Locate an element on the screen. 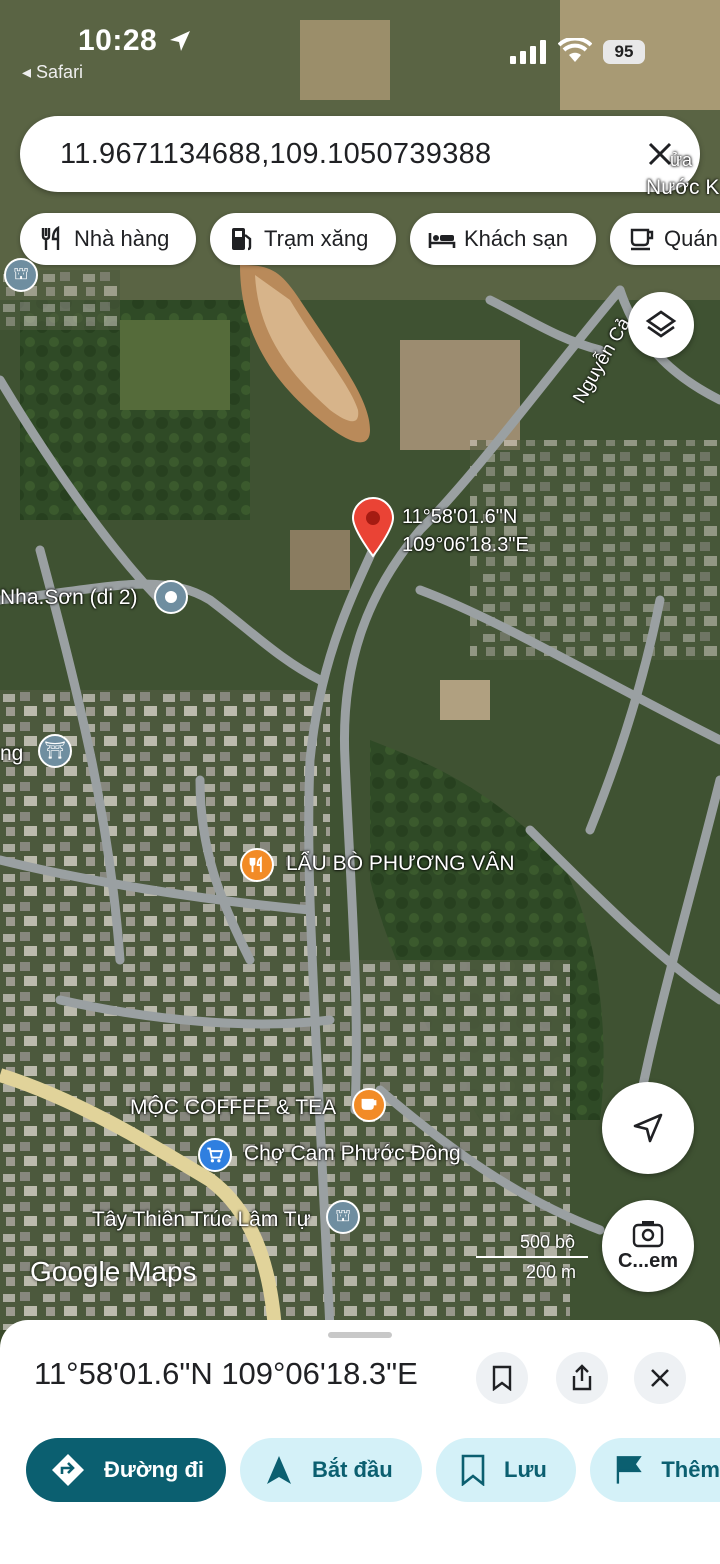 The image size is (720, 1564). search-input: 11.9671134688,109.1050739388 is located at coordinates (275, 154).